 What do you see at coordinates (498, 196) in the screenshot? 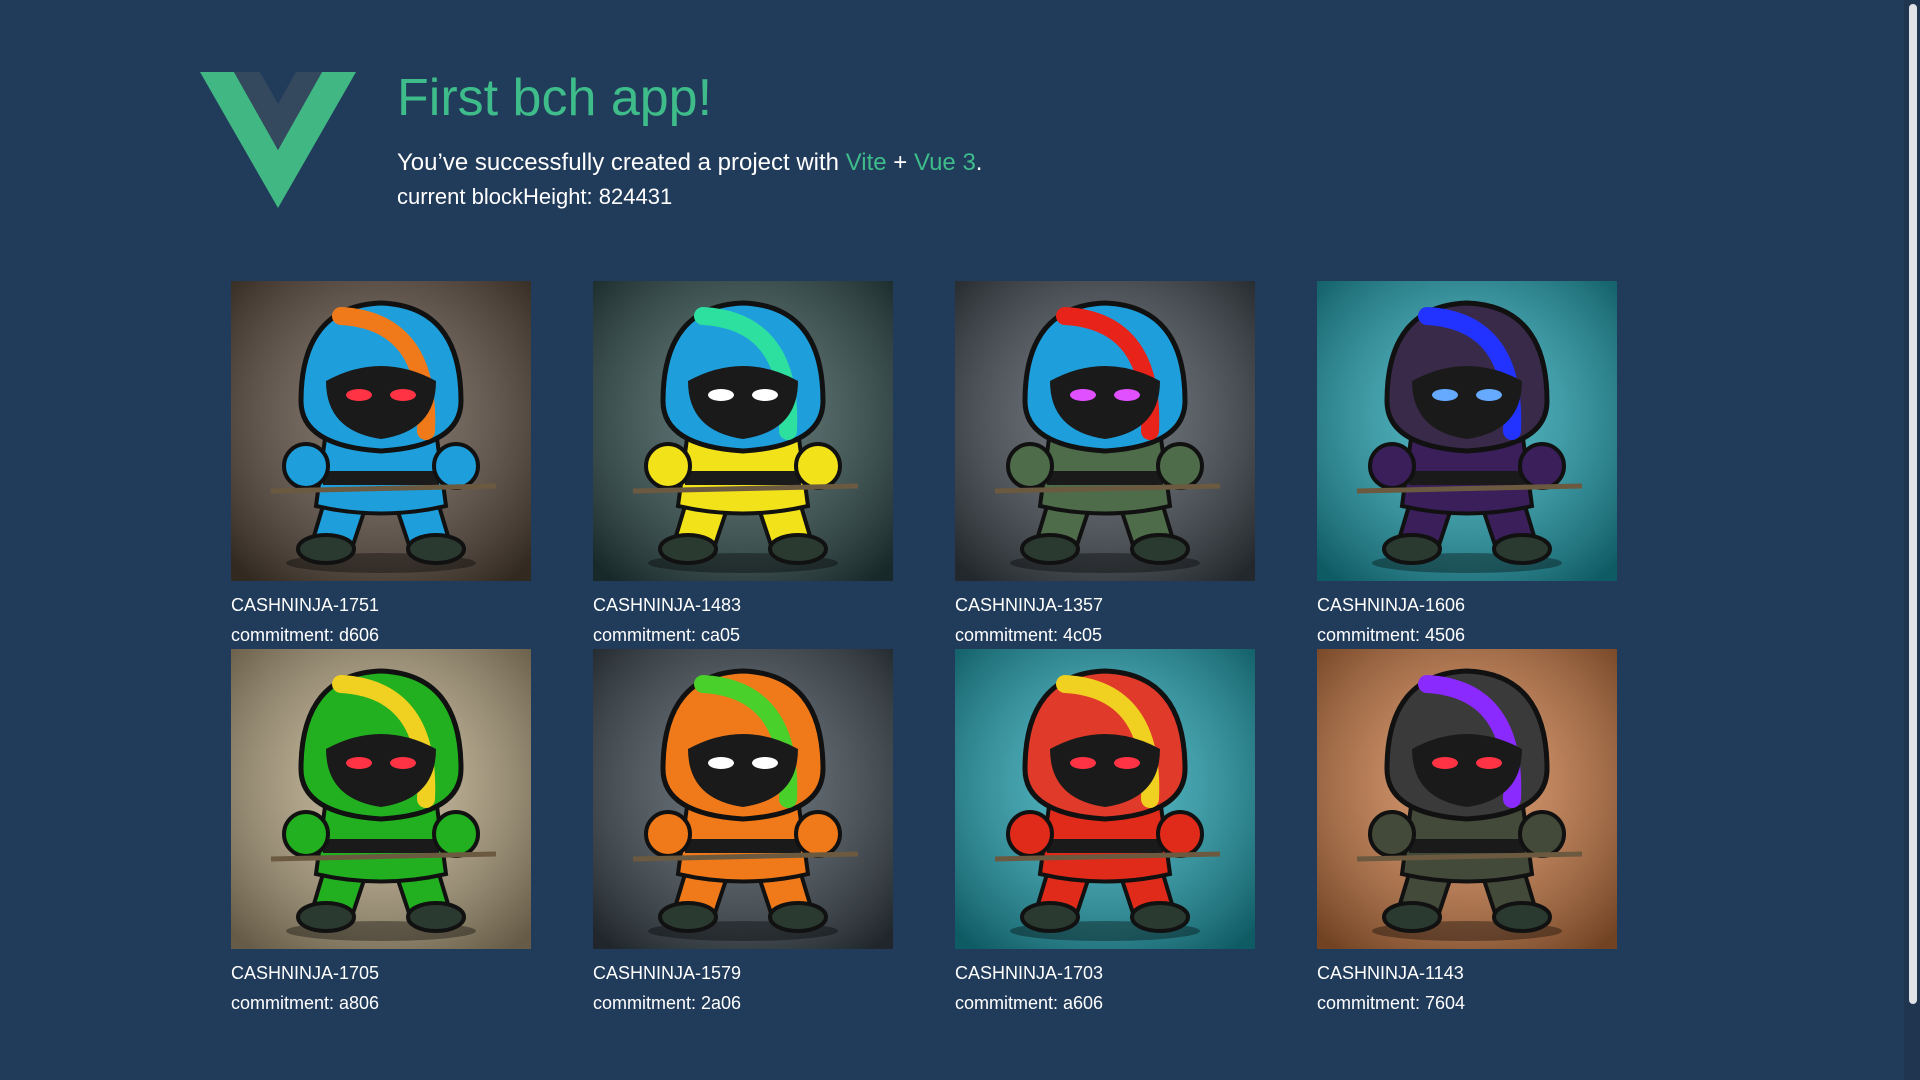
I see `blockheight-label: current blockHeight:` at bounding box center [498, 196].